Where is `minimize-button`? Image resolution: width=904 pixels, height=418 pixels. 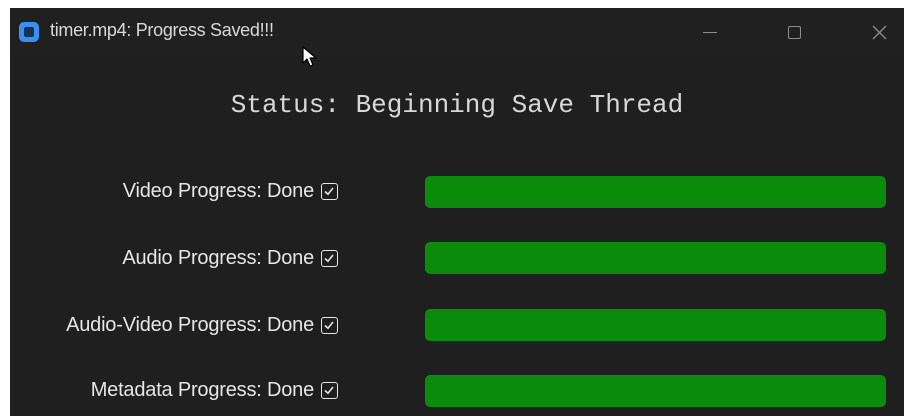
minimize-button is located at coordinates (710, 32).